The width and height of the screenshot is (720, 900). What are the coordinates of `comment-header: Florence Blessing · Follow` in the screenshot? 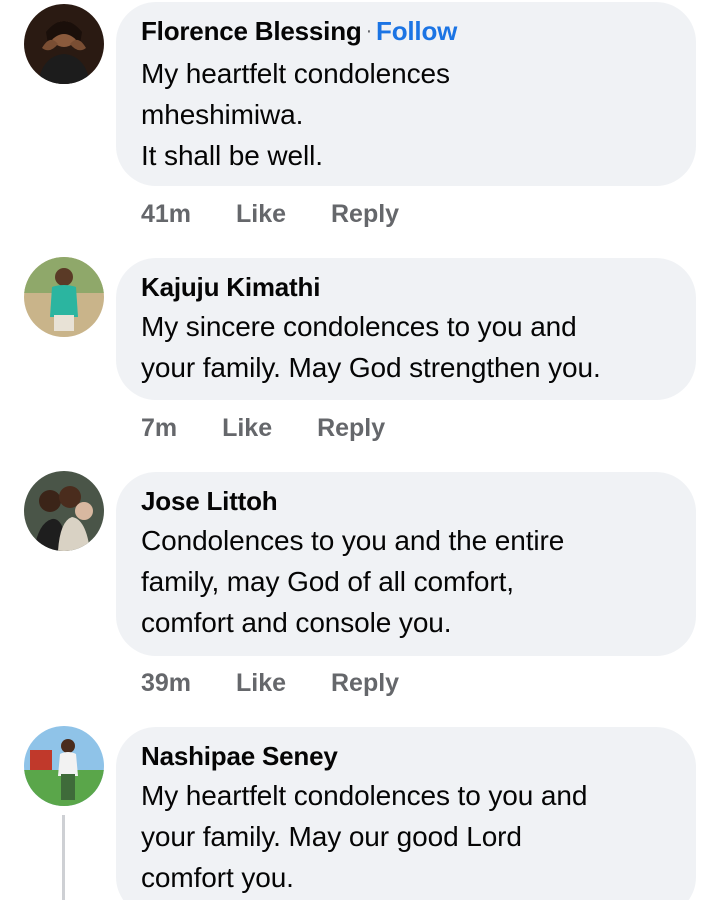 It's located at (404, 32).